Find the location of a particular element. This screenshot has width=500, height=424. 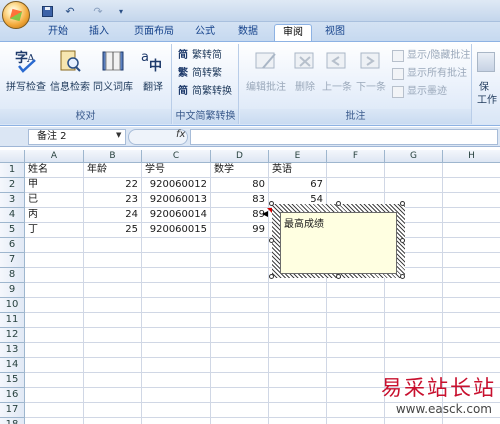

cell-a15 is located at coordinates (54, 380).